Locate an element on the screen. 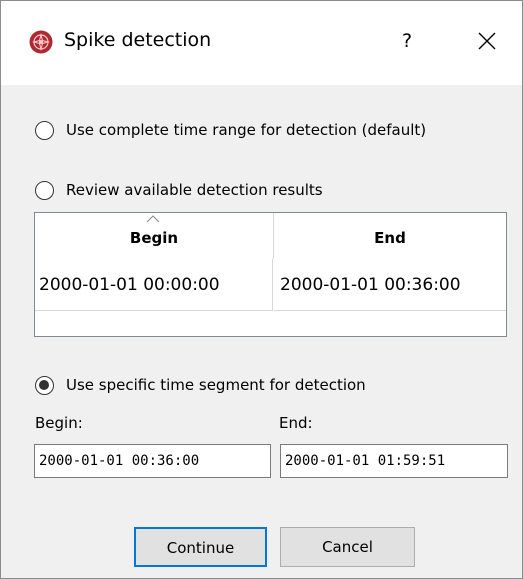 The image size is (523, 579). review-results-option: Review available detection results is located at coordinates (179, 190).